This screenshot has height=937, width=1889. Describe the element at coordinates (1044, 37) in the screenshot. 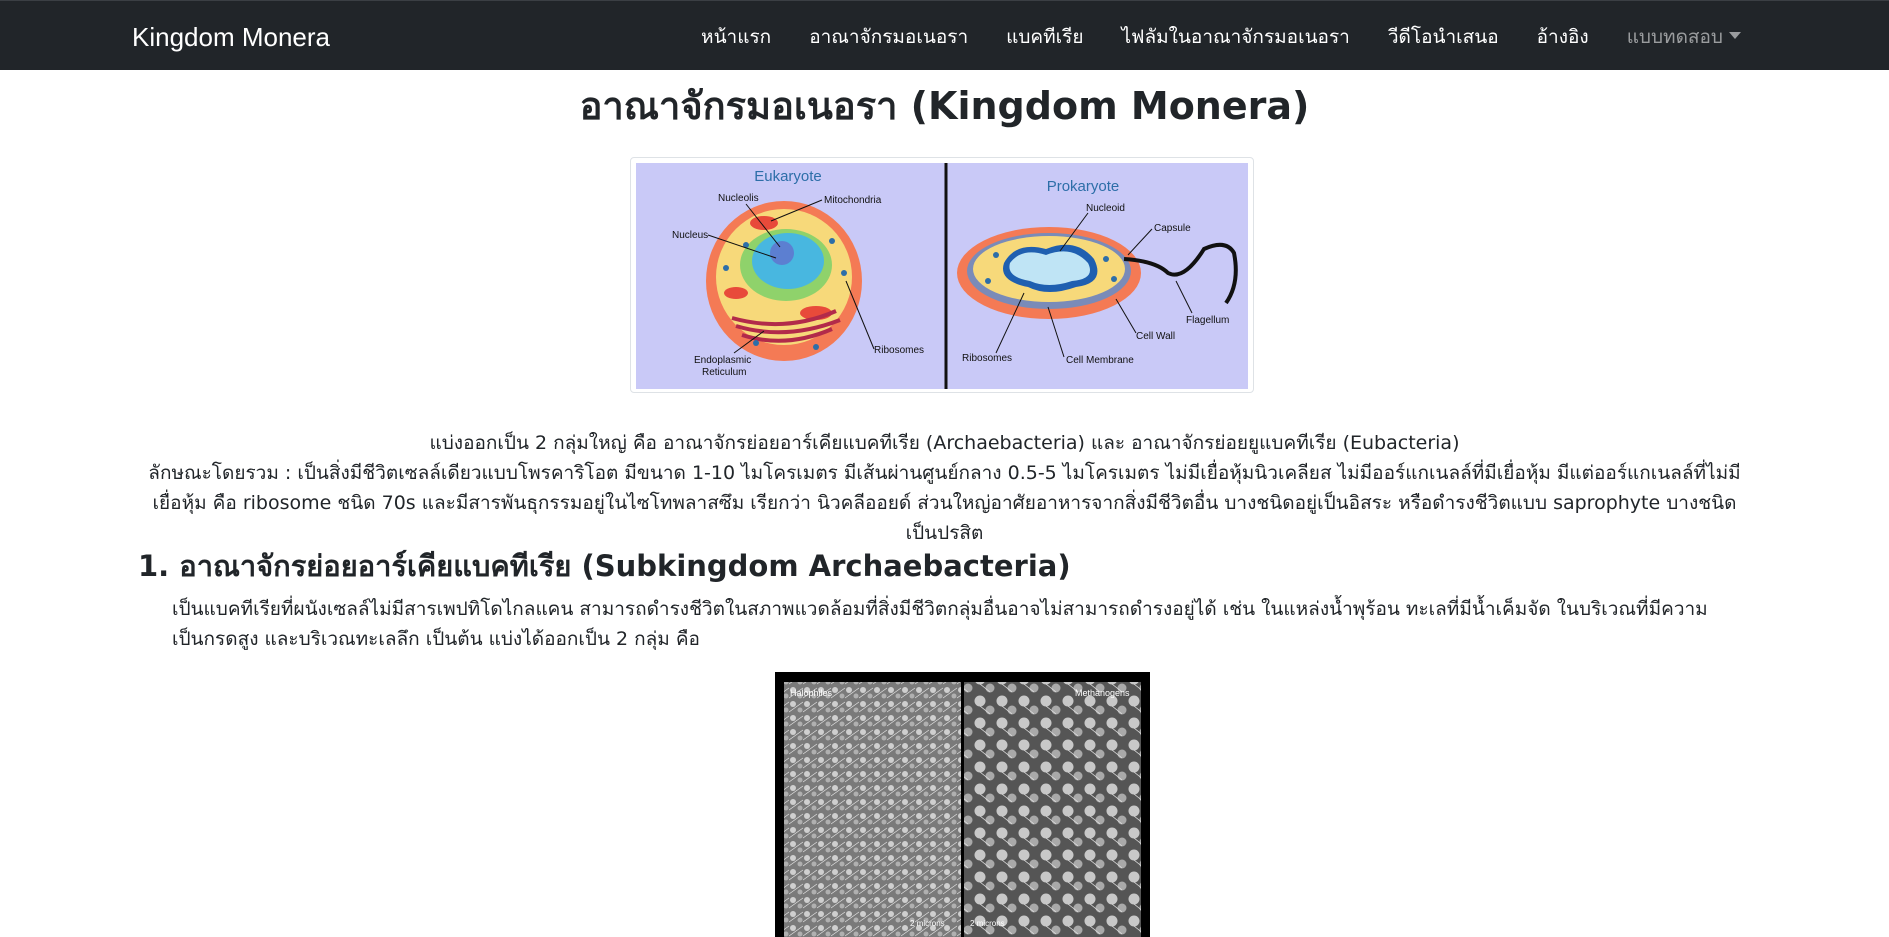

I see `nav-item-bacteria: แบคทีเรีย` at that location.